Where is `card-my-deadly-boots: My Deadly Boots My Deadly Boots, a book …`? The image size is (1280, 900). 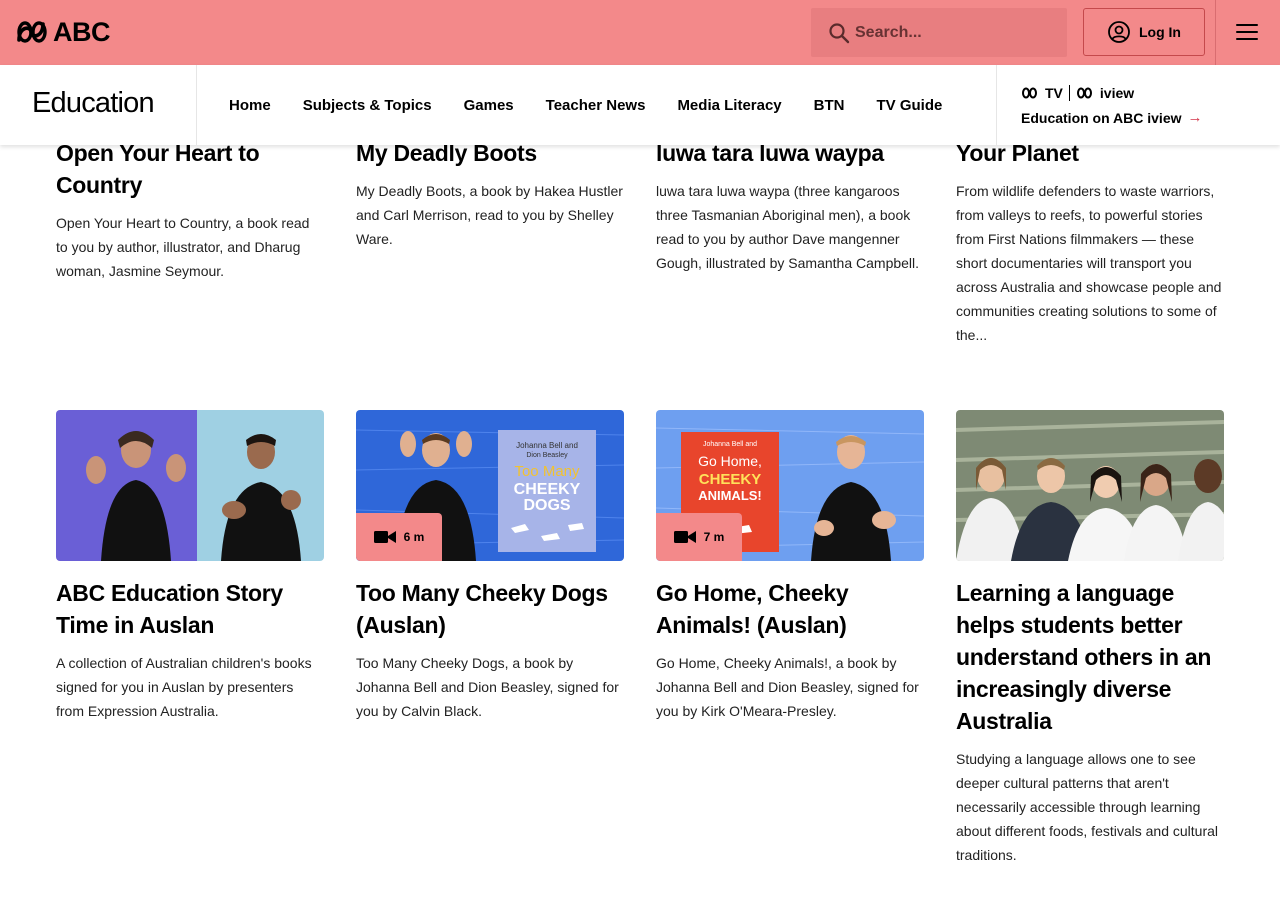
card-my-deadly-boots: My Deadly Boots My Deadly Boots, a book … is located at coordinates (490, 198).